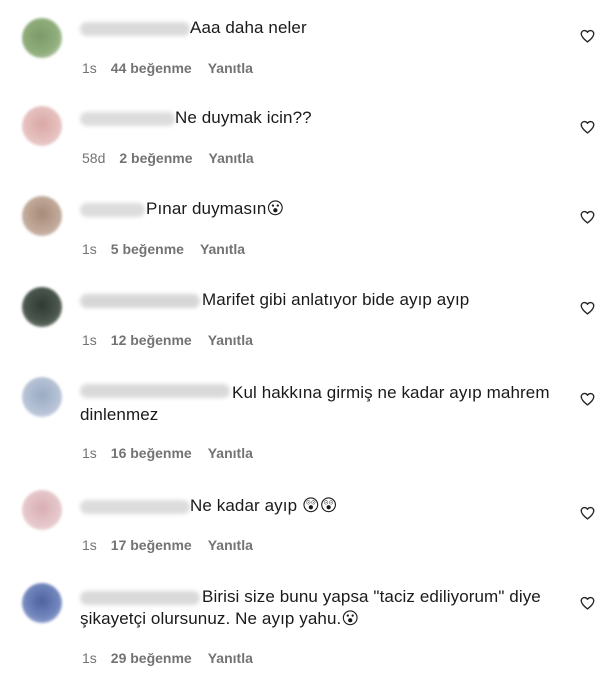 The width and height of the screenshot is (600, 683). Describe the element at coordinates (155, 158) in the screenshot. I see `like-count: 2 beğenme` at that location.